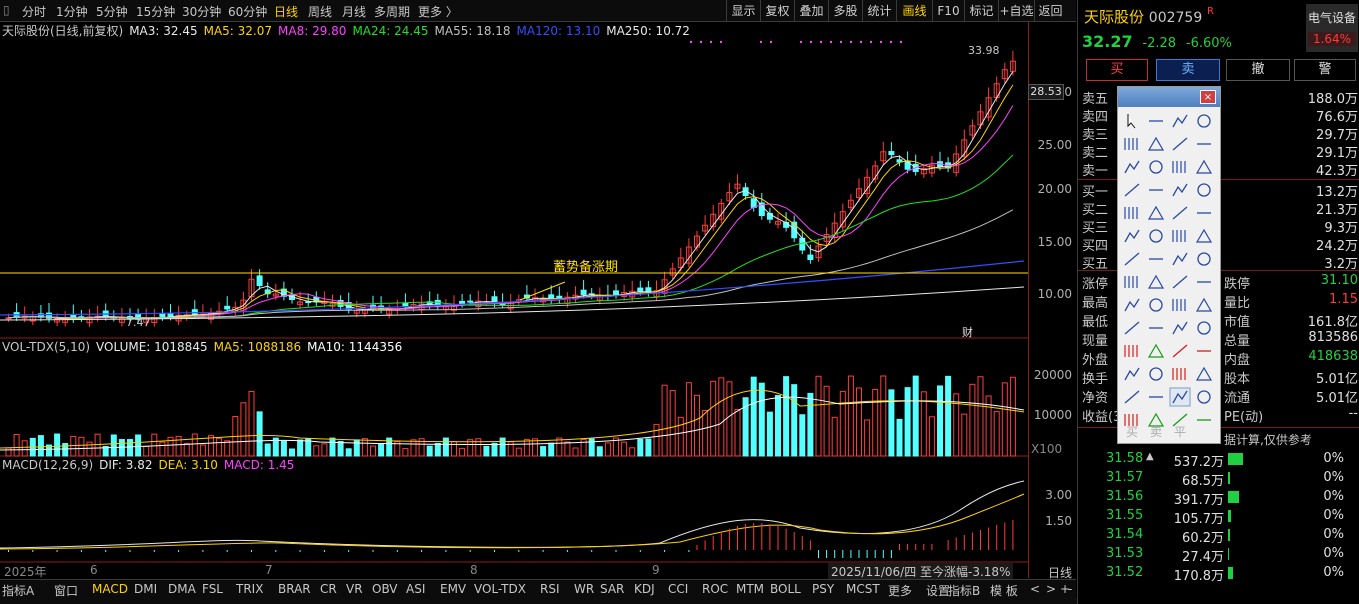 The width and height of the screenshot is (1359, 604). Describe the element at coordinates (1188, 70) in the screenshot. I see `sell-button: 卖` at that location.